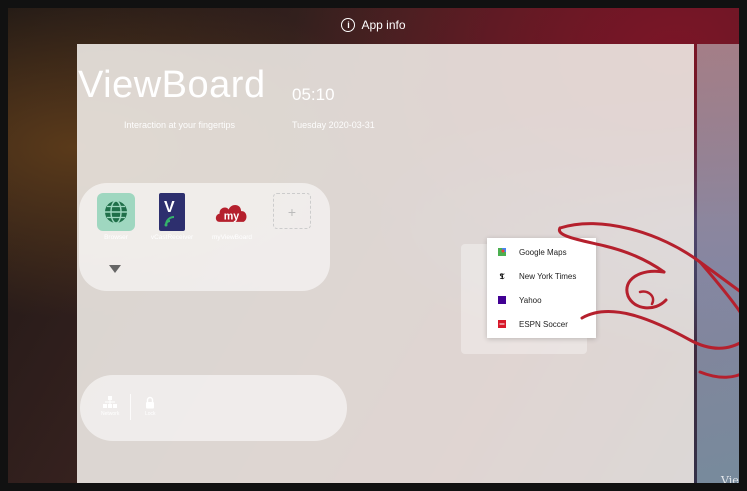 The height and width of the screenshot is (491, 747). What do you see at coordinates (110, 402) in the screenshot?
I see `network-icon` at bounding box center [110, 402].